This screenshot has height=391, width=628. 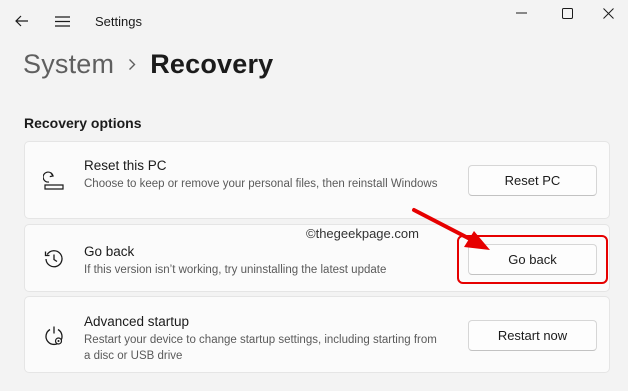 I want to click on maximize-icon, so click(x=567, y=13).